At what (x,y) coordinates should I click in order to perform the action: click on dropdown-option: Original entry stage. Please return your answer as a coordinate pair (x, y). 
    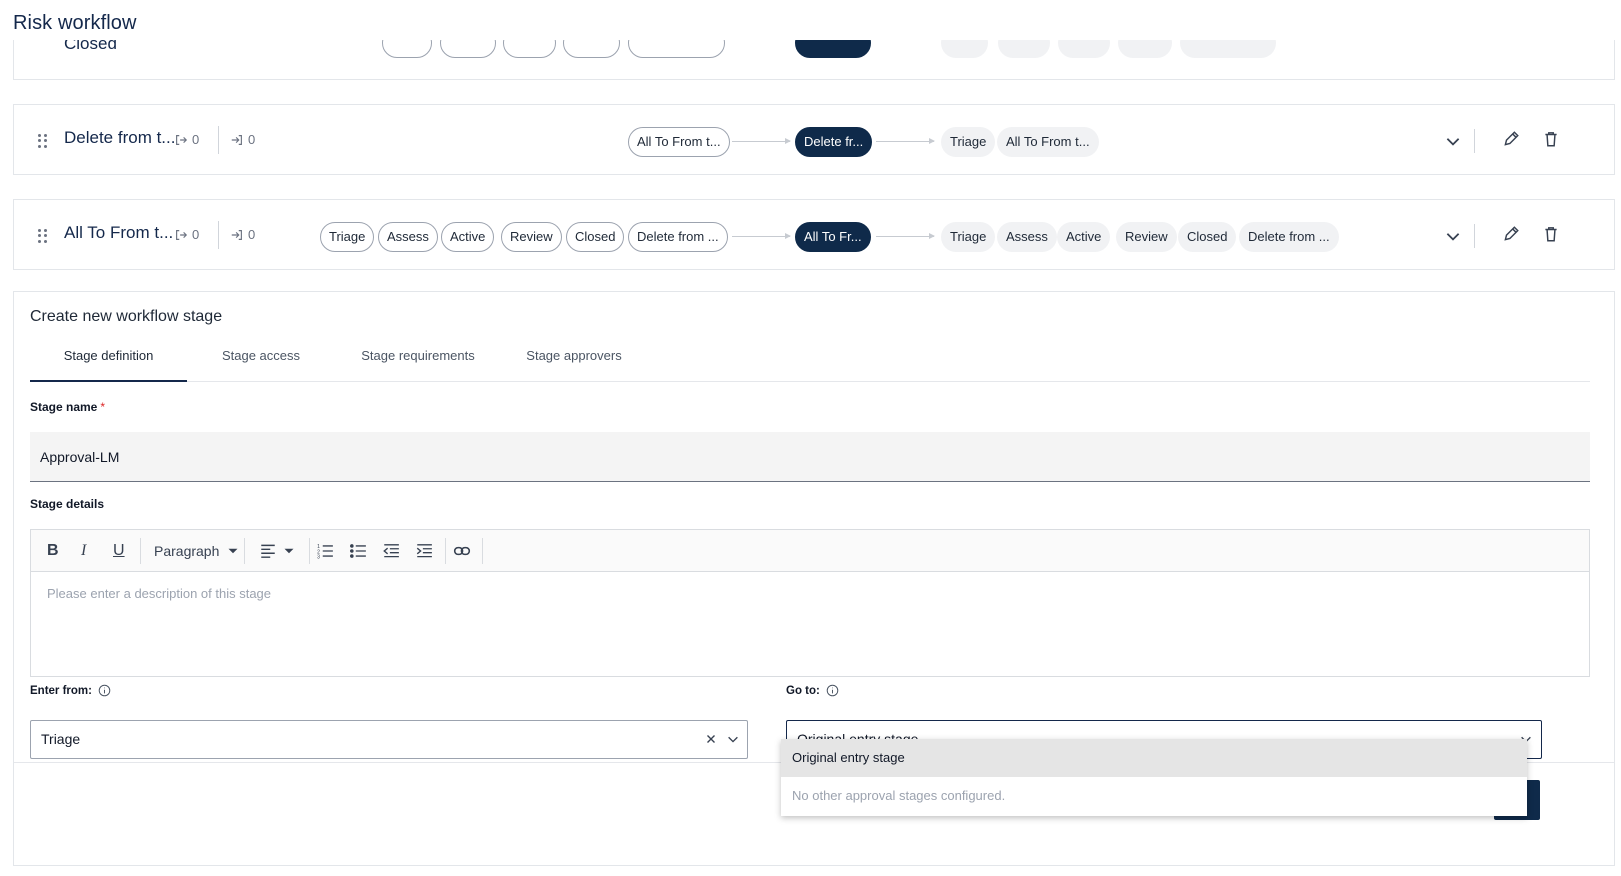
    Looking at the image, I should click on (1154, 758).